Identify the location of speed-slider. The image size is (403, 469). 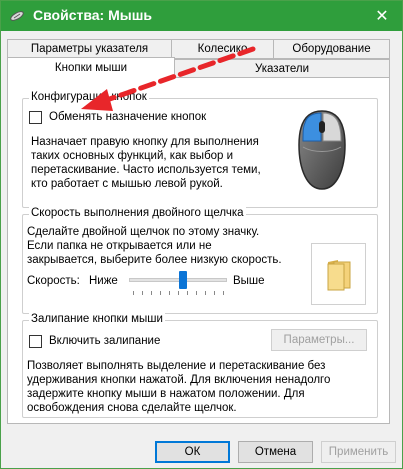
(178, 283).